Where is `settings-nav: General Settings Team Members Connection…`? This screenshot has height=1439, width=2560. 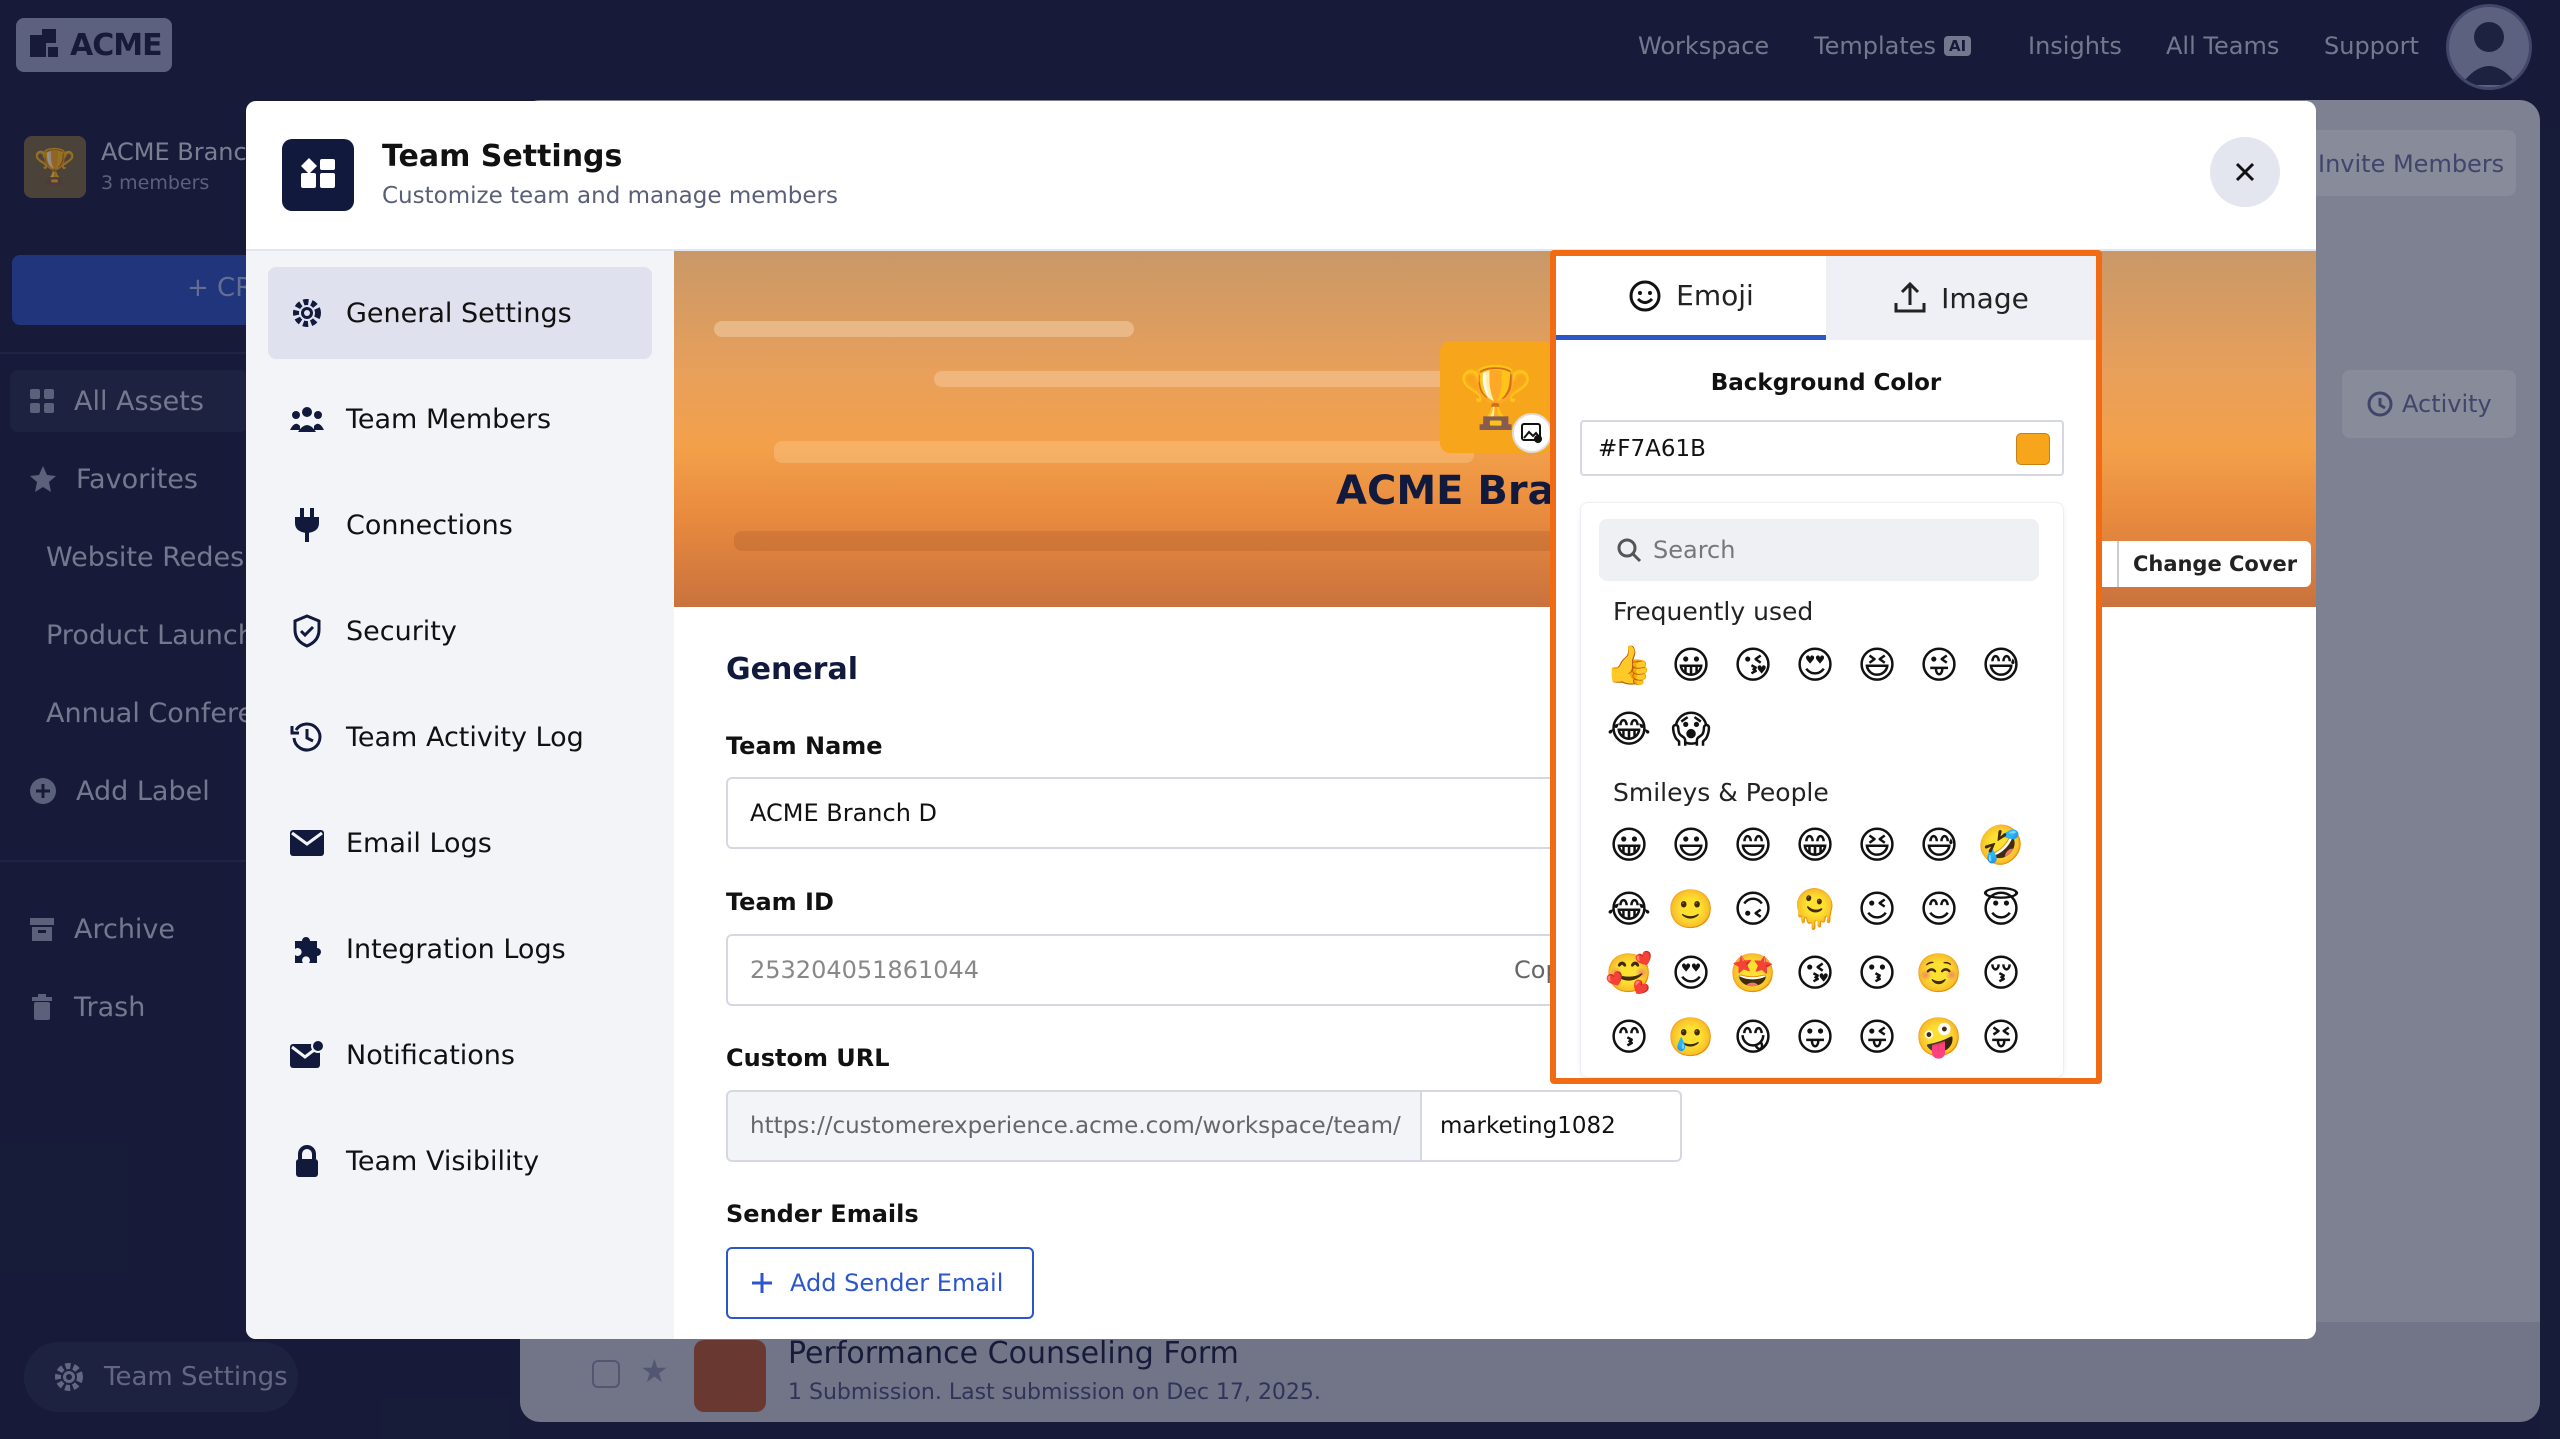 settings-nav: General Settings Team Members Connection… is located at coordinates (460, 795).